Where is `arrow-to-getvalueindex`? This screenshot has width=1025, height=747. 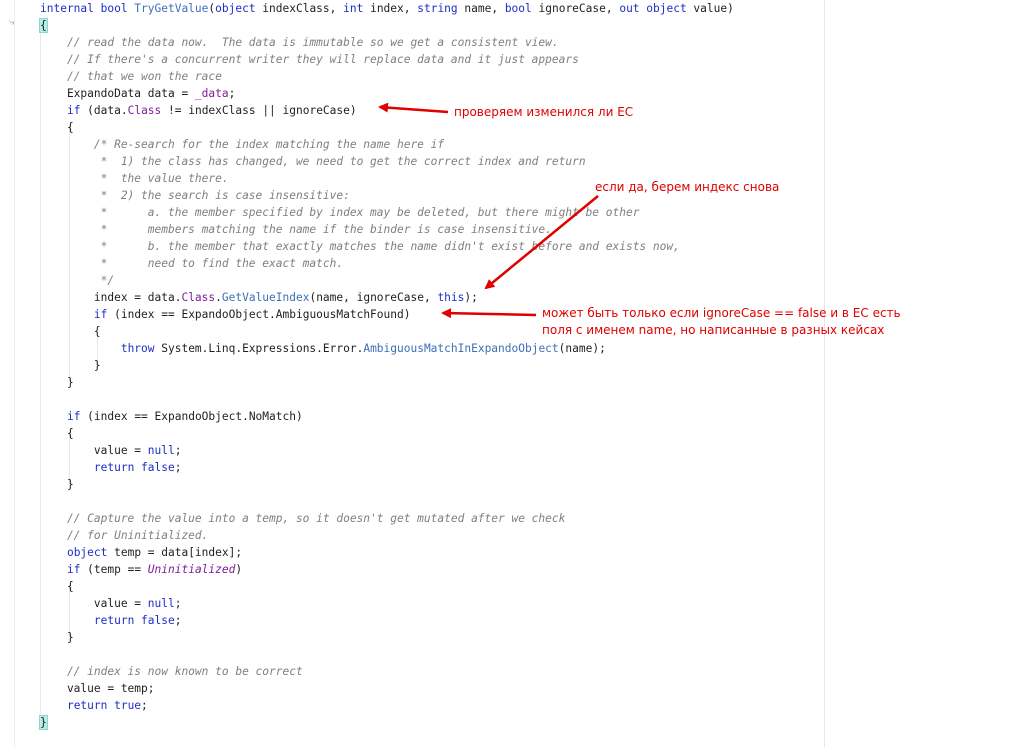 arrow-to-getvalueindex is located at coordinates (541, 242).